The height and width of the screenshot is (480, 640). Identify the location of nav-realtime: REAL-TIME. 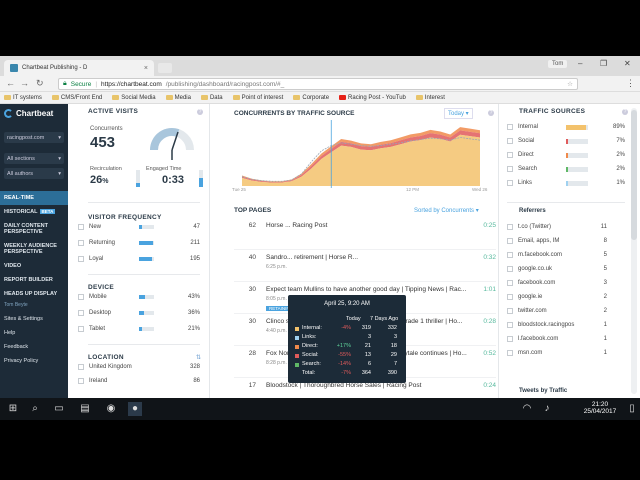
(34, 198).